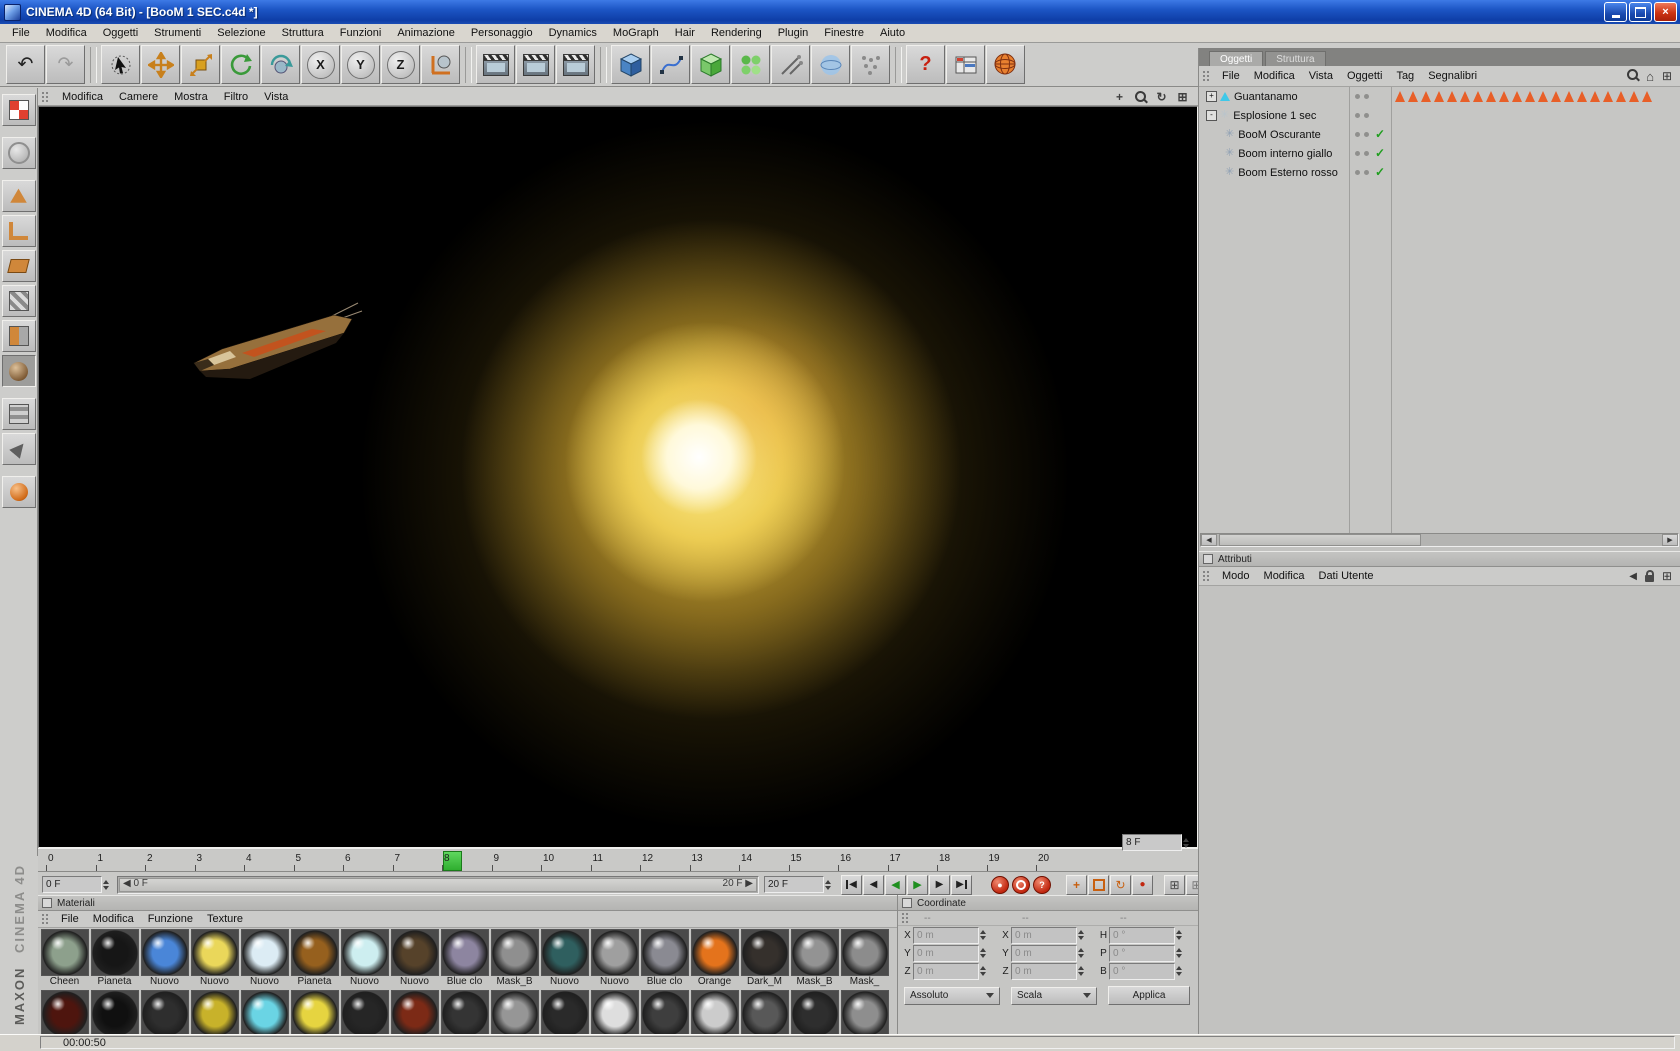 Image resolution: width=1680 pixels, height=1051 pixels. Describe the element at coordinates (1021, 884) in the screenshot. I see `autokey-button` at that location.